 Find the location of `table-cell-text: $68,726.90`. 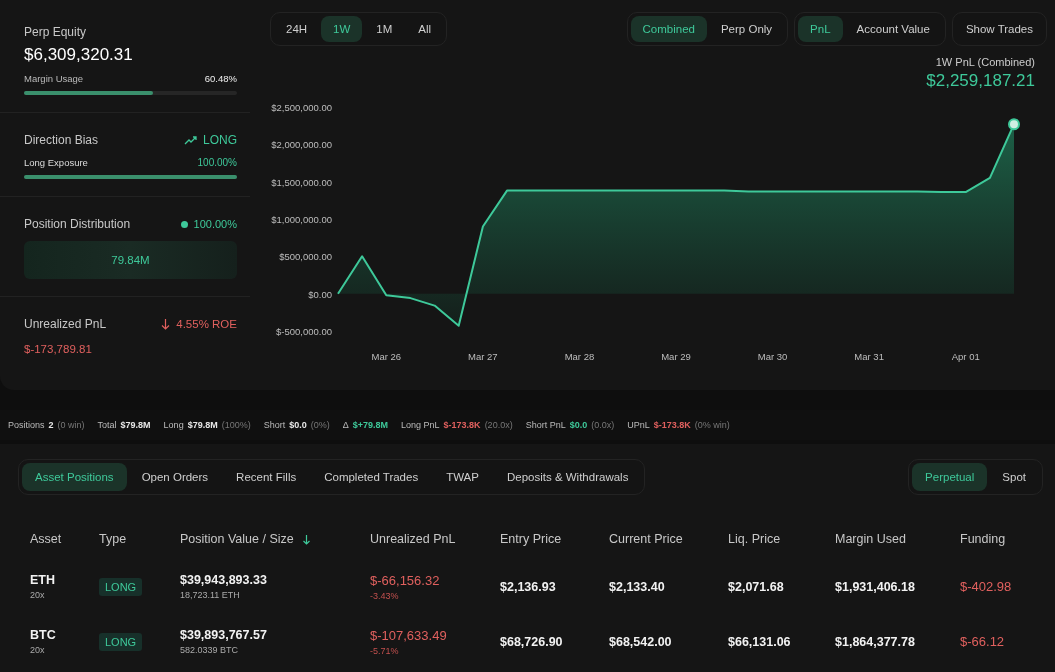

table-cell-text: $68,726.90 is located at coordinates (532, 641).